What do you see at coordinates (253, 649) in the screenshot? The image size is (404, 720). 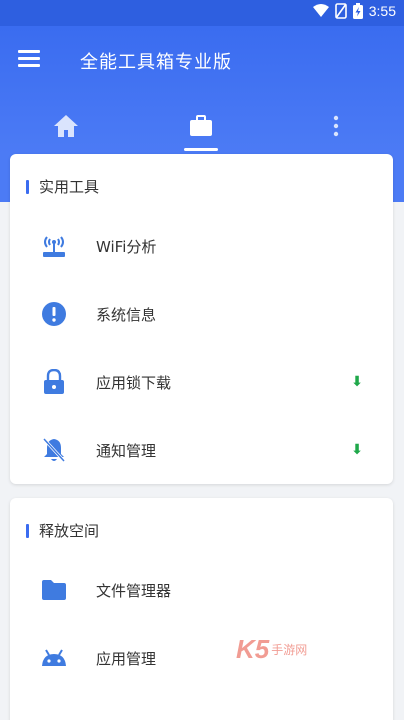 I see `watermark-brand: K5` at bounding box center [253, 649].